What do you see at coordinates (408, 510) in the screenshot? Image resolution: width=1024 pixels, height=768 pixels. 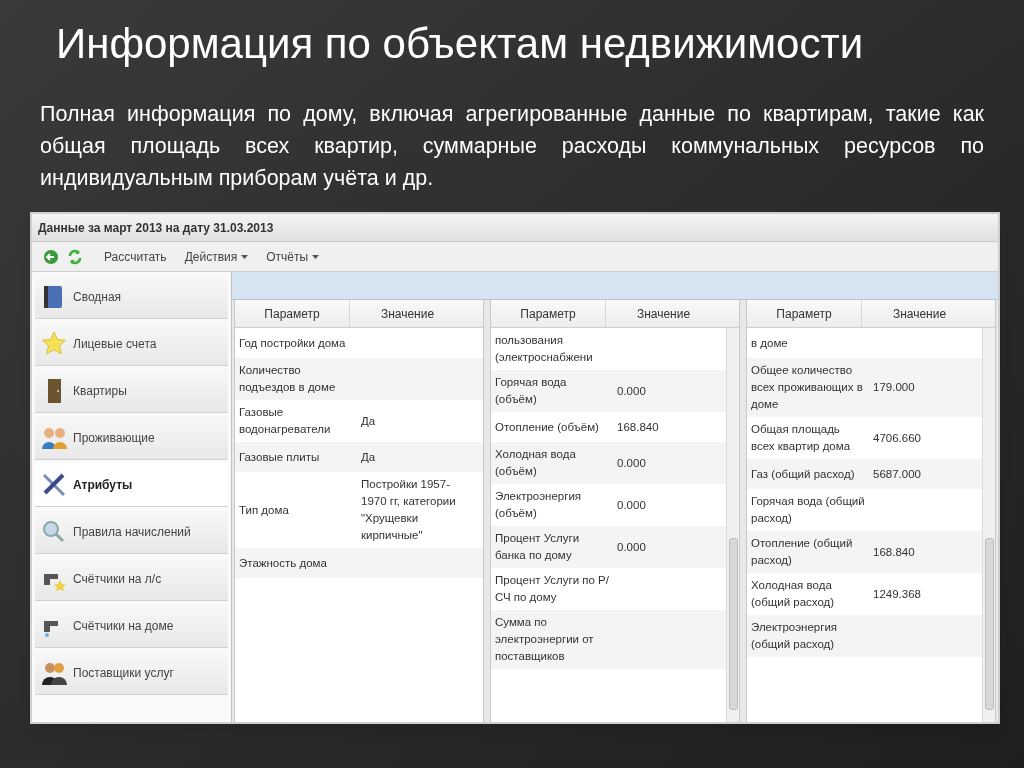 I see `table-cell-text: Постройки 1957-1970 гг, категории "Хрущевки кирпичные"` at bounding box center [408, 510].